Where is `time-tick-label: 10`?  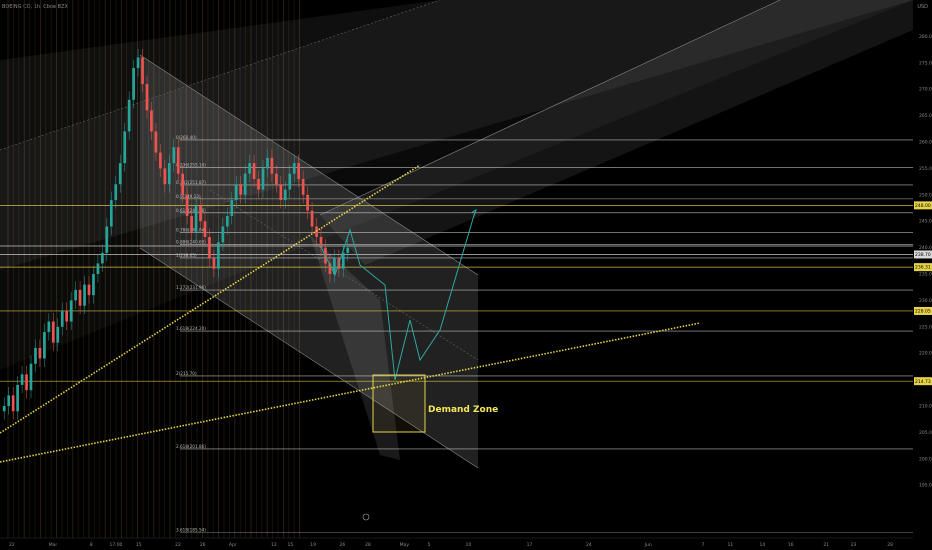 time-tick-label: 10 is located at coordinates (469, 545).